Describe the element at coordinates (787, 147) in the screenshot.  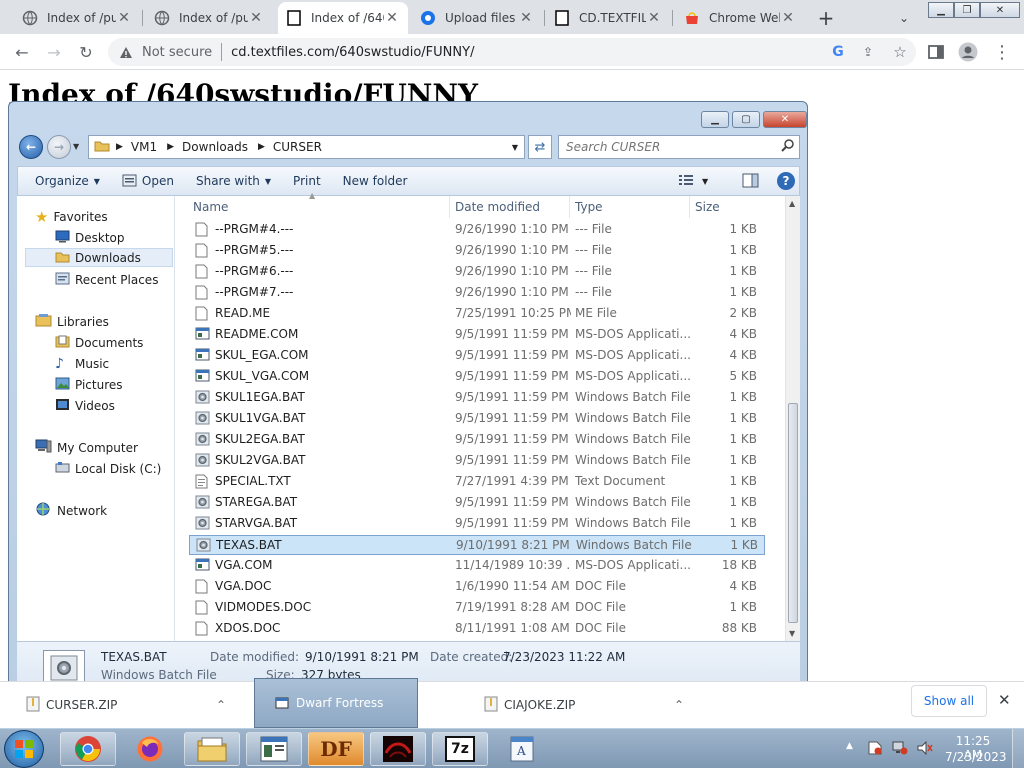
I see `search-icon` at that location.